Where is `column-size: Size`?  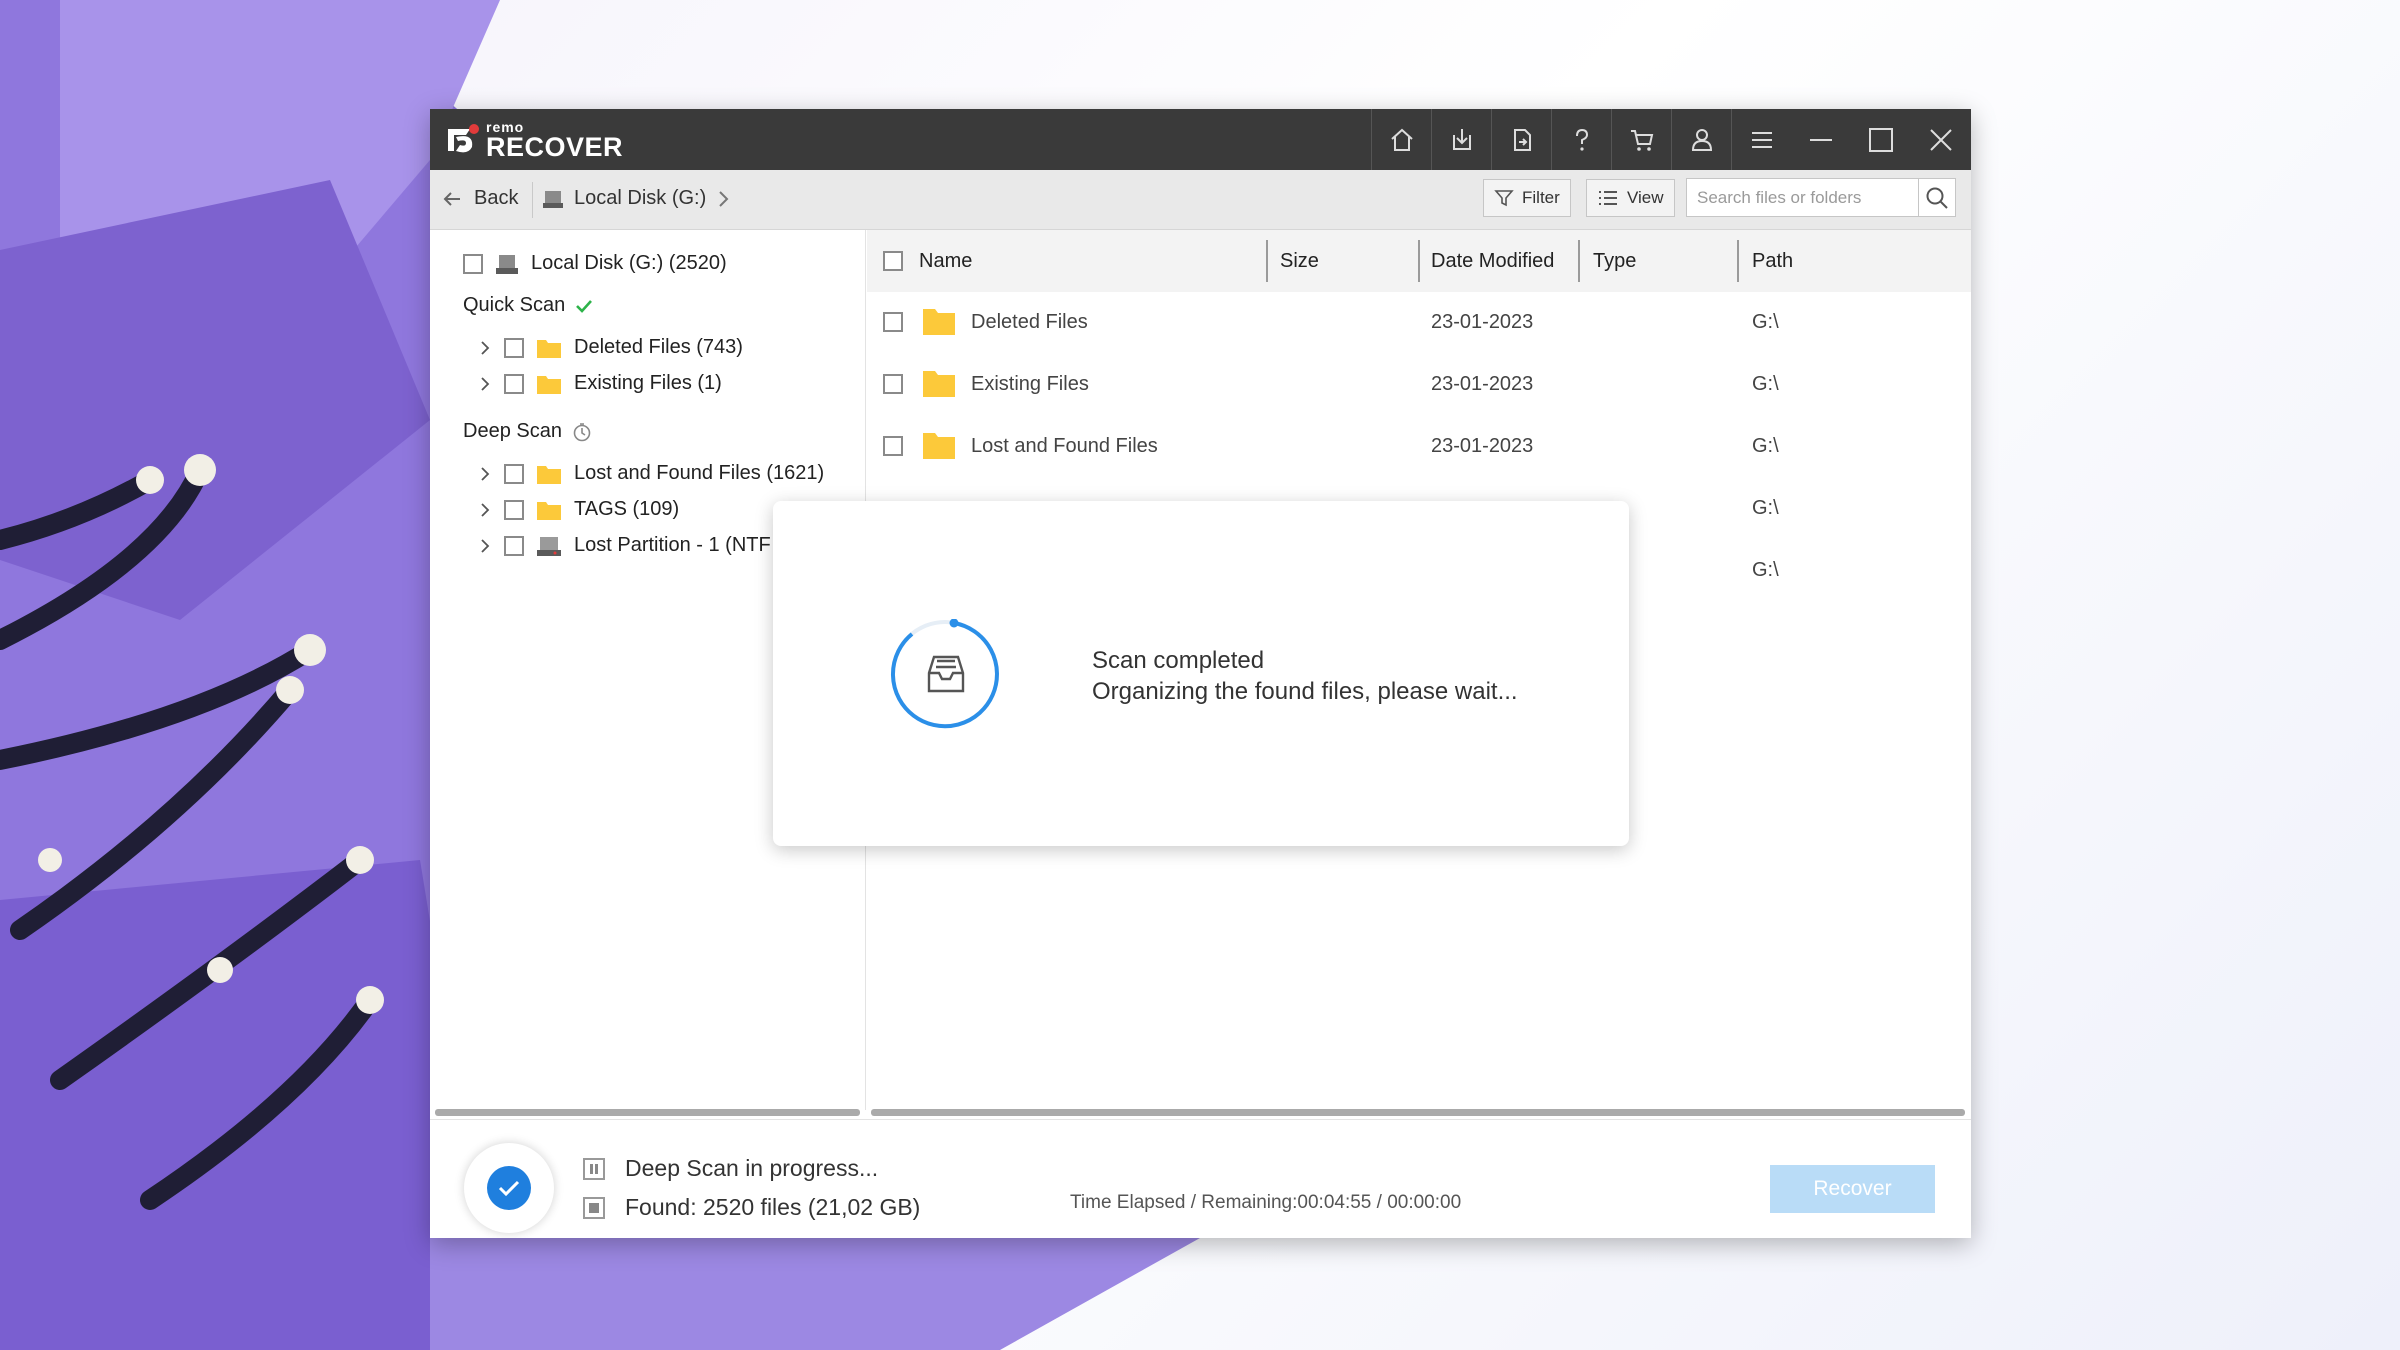
column-size: Size is located at coordinates (1299, 261).